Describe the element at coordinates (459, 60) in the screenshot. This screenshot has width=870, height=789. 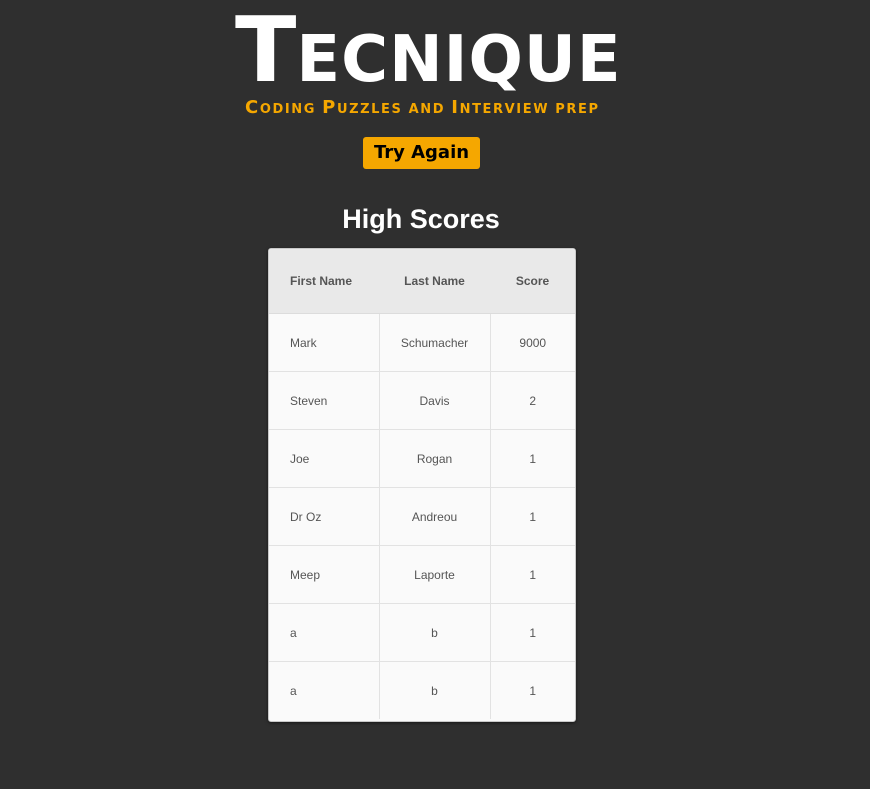
I see `logo-rest: ECNIQUE` at that location.